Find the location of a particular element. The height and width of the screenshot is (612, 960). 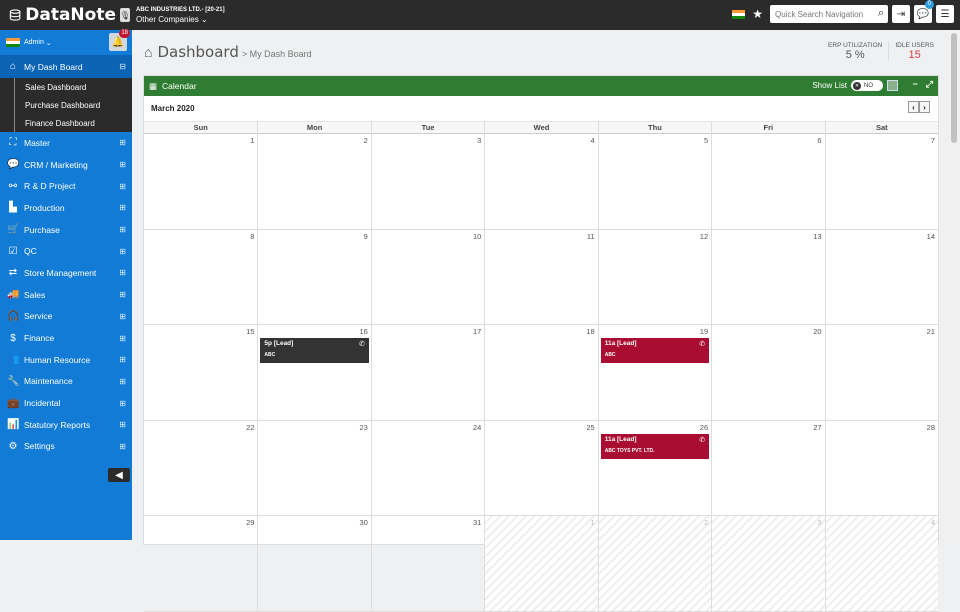

logout-button: ⇥ is located at coordinates (901, 14).